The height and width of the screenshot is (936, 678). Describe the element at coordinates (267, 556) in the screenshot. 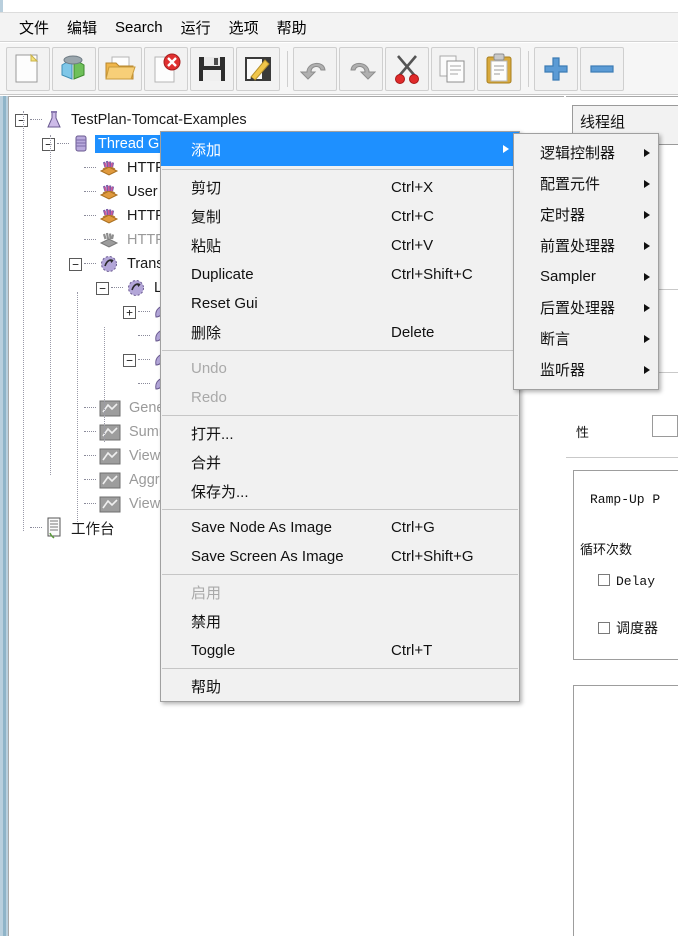

I see `menu-item-label: Save Screen As Image` at that location.